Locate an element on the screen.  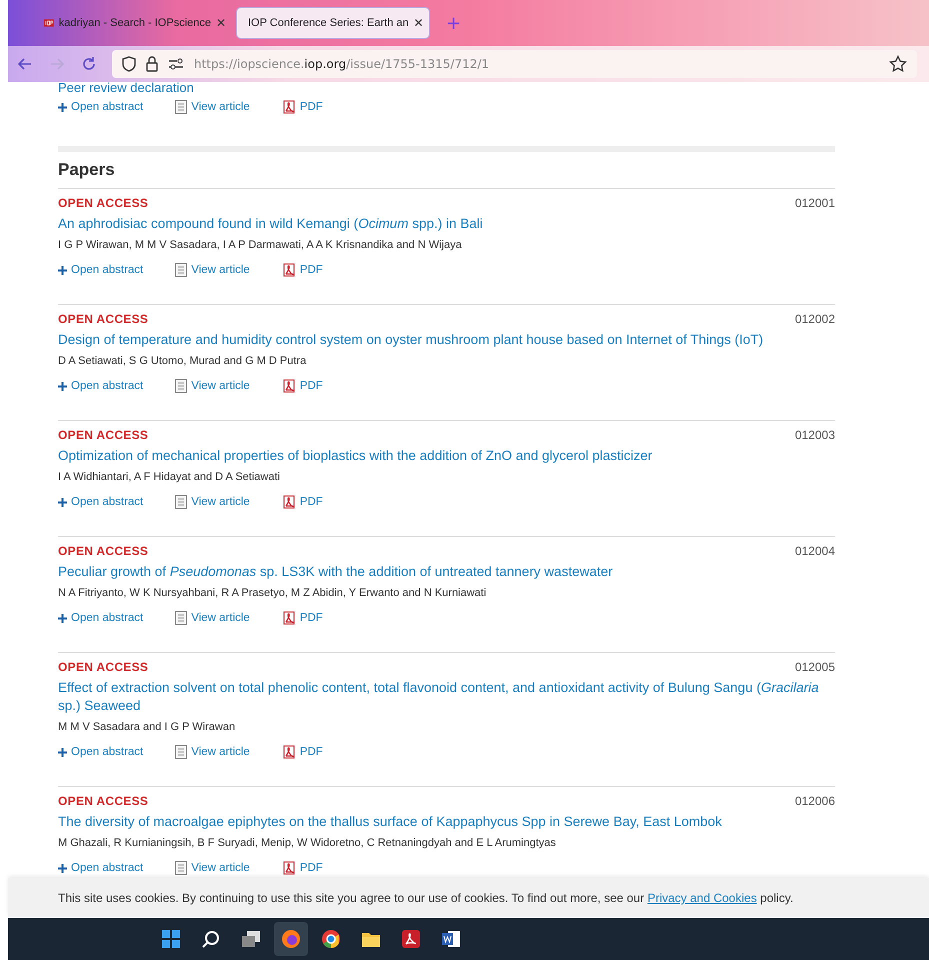
task-view-icon is located at coordinates (251, 939).